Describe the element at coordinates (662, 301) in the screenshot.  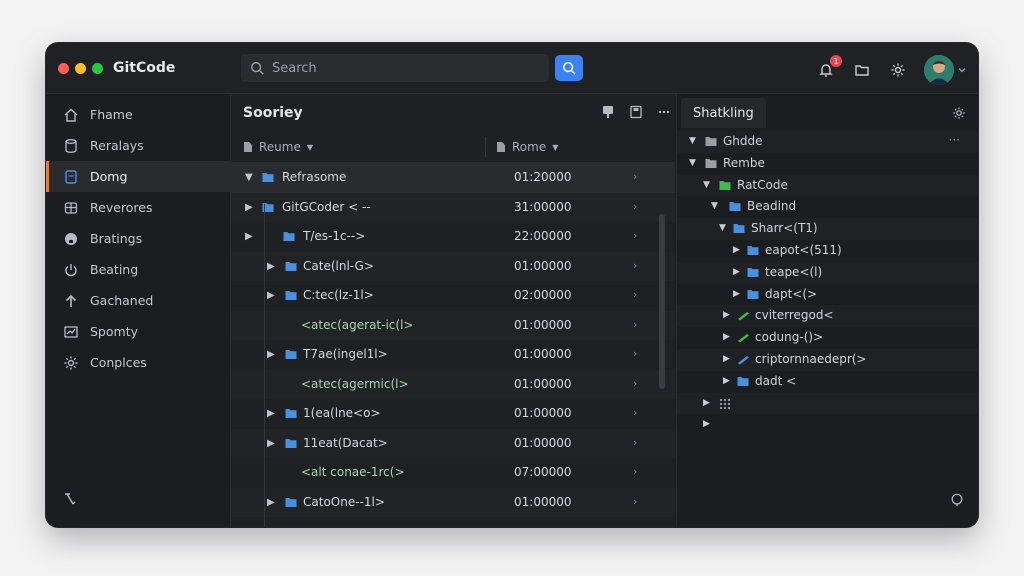
I see `scrollbar` at that location.